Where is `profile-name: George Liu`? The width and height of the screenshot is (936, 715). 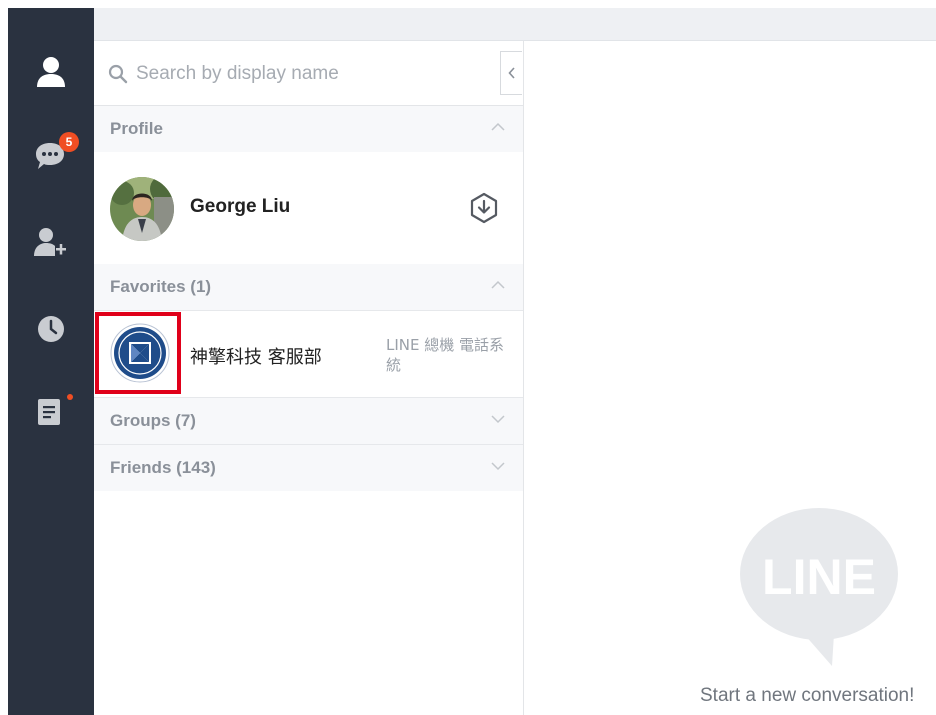 profile-name: George Liu is located at coordinates (240, 206).